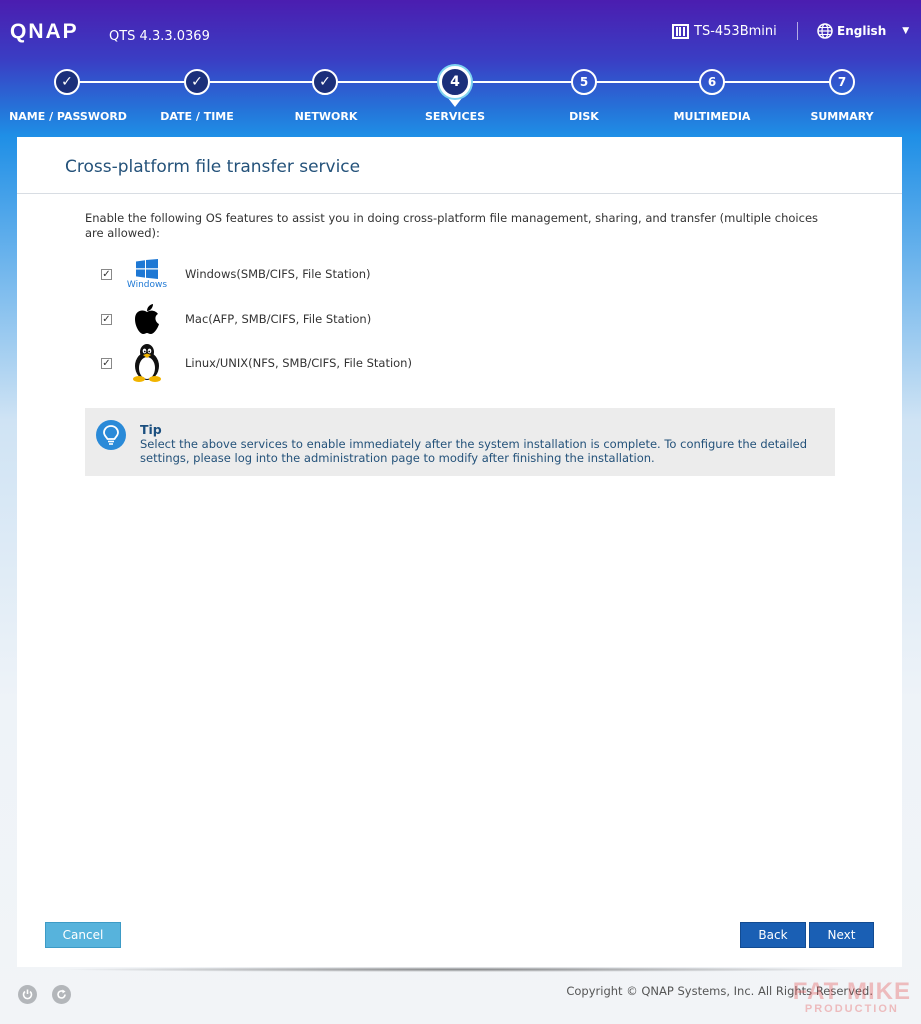 The width and height of the screenshot is (921, 1024). I want to click on step-label-name-password: NAME / PASSWORD, so click(68, 116).